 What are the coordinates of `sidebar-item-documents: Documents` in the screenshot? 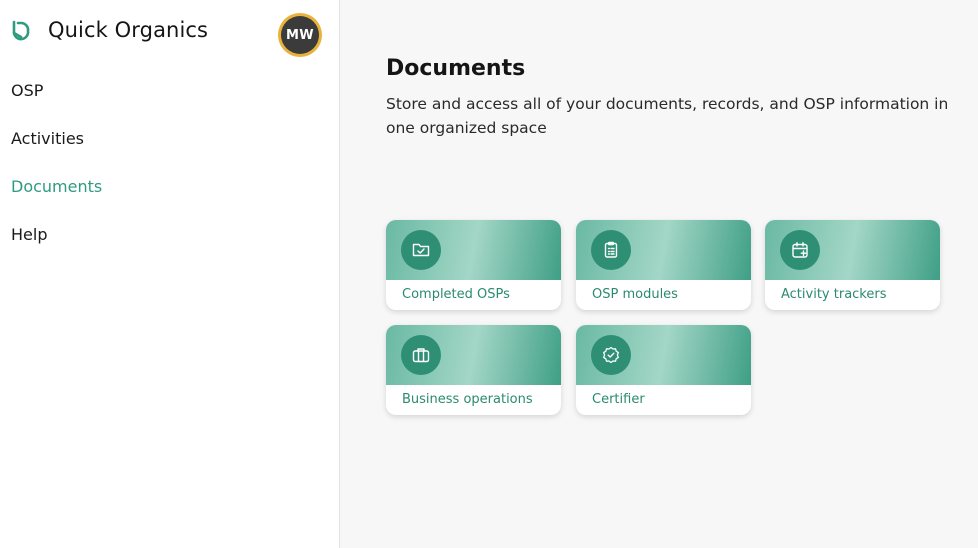 It's located at (56, 200).